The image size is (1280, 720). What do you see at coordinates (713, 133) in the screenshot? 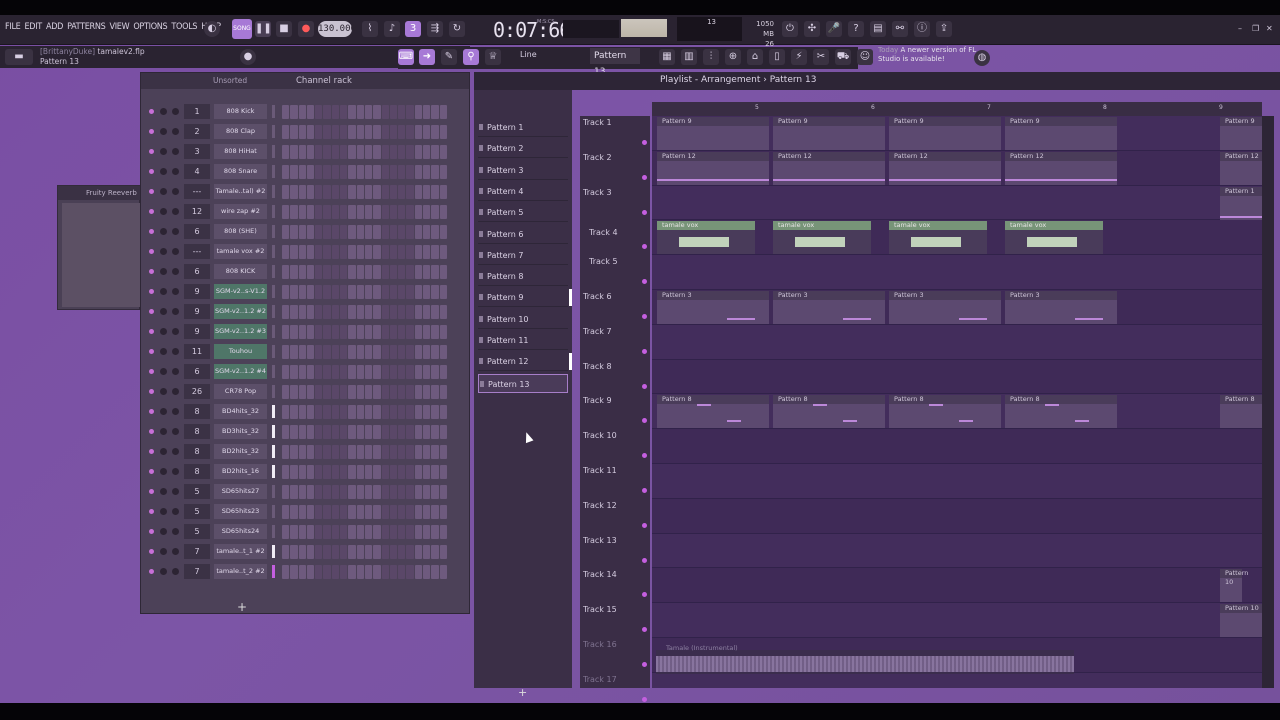
I see `pattern-clip: Pattern 9` at bounding box center [713, 133].